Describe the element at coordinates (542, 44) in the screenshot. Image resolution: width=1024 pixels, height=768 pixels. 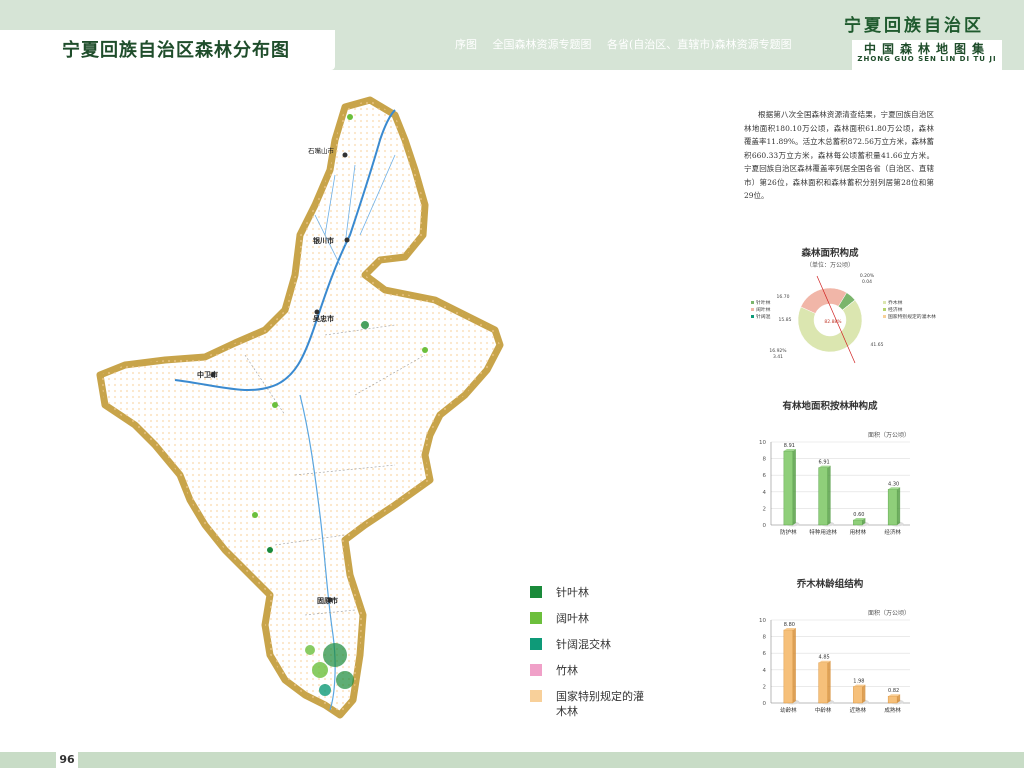
I see `nav-item-national: 全国森林资源专题图` at that location.